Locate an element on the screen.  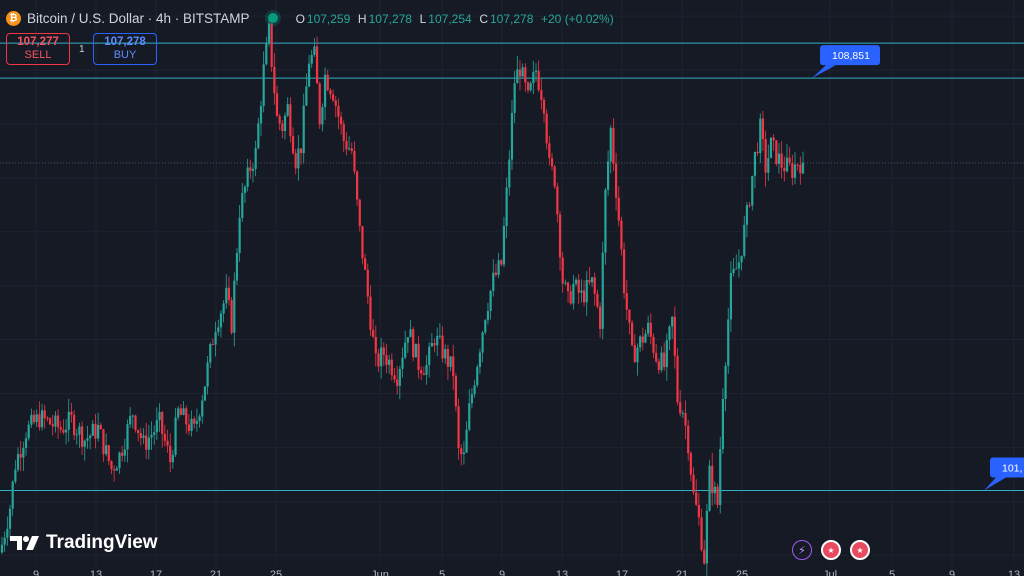
tradingview-logo-icon is located at coordinates (24, 543).